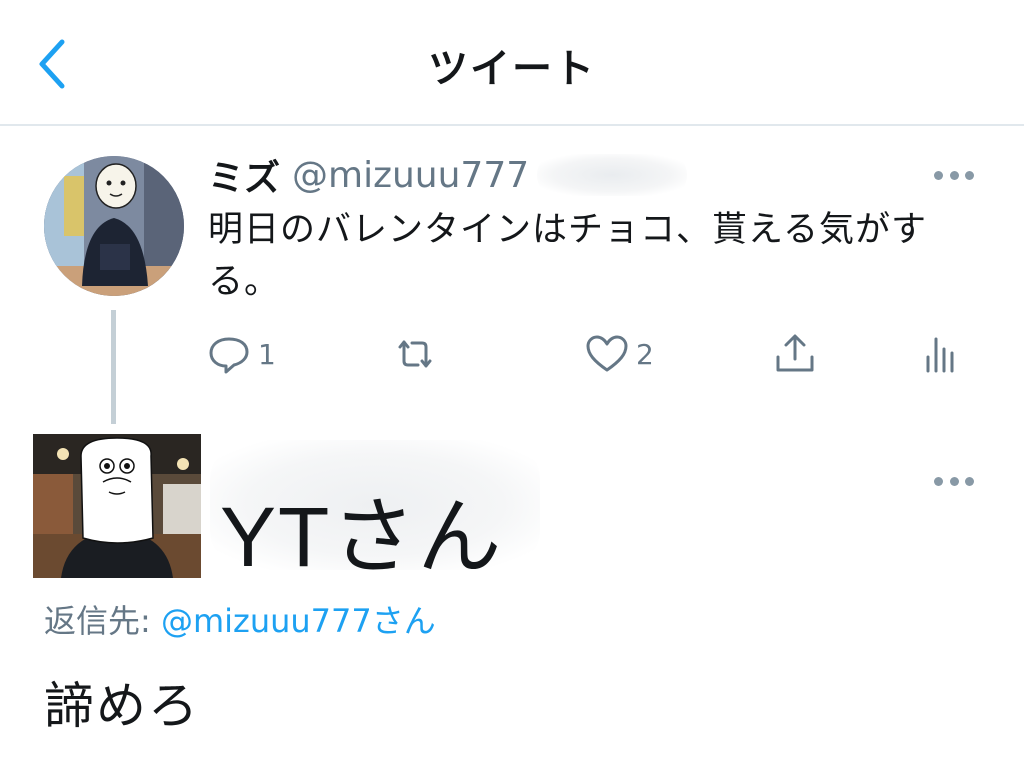 The width and height of the screenshot is (1024, 776). What do you see at coordinates (229, 355) in the screenshot?
I see `reply-icon` at bounding box center [229, 355].